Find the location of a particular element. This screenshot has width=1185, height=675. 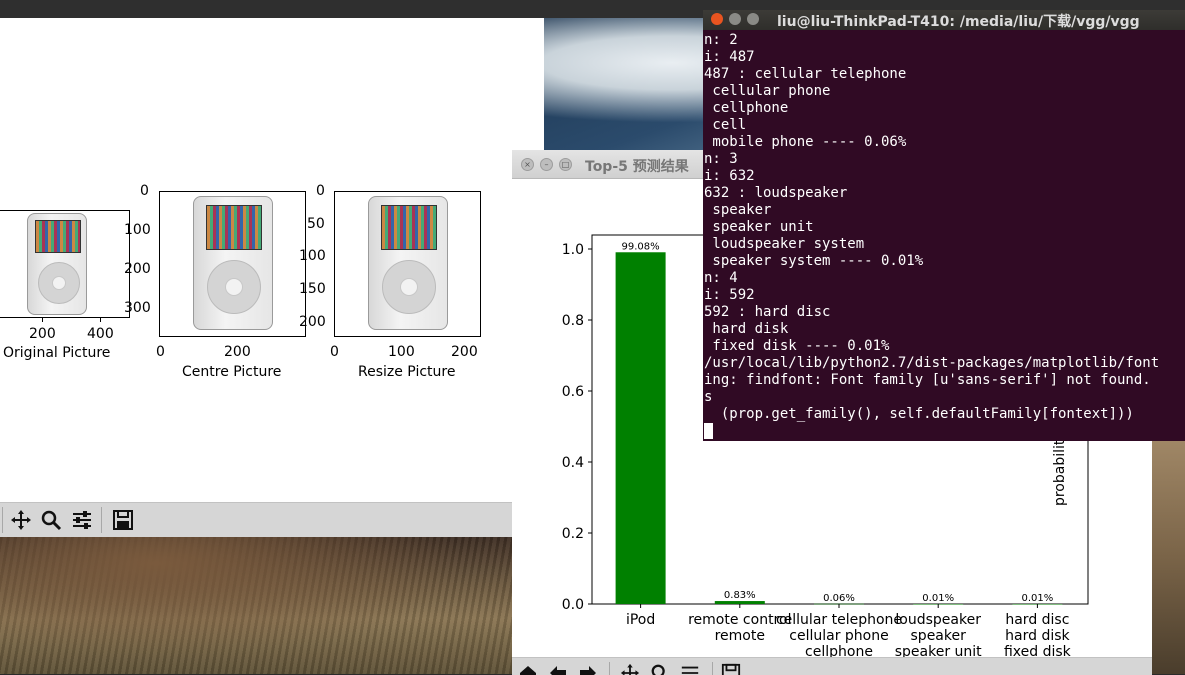

centre-xtick-label: 200 is located at coordinates (237, 352).